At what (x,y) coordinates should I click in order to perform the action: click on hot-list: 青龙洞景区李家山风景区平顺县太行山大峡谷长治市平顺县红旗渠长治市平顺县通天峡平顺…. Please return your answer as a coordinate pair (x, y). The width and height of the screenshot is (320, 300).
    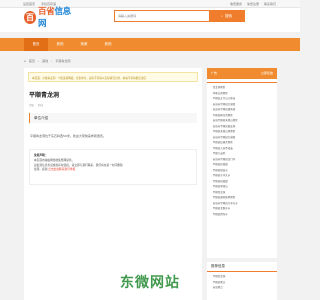
    Looking at the image, I should click on (242, 151).